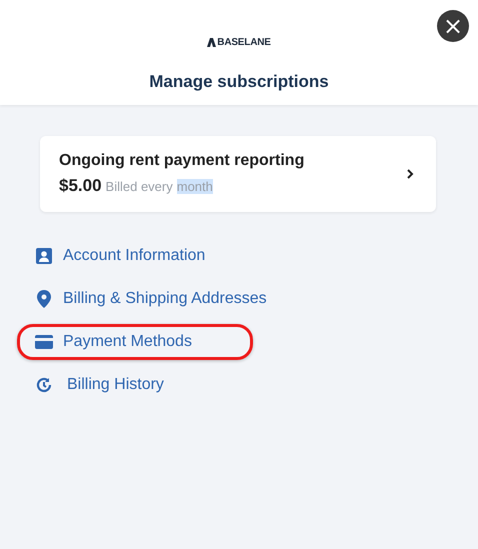 The image size is (478, 549). Describe the element at coordinates (181, 161) in the screenshot. I see `subscription-name: Ongoing rent payment reporting` at that location.